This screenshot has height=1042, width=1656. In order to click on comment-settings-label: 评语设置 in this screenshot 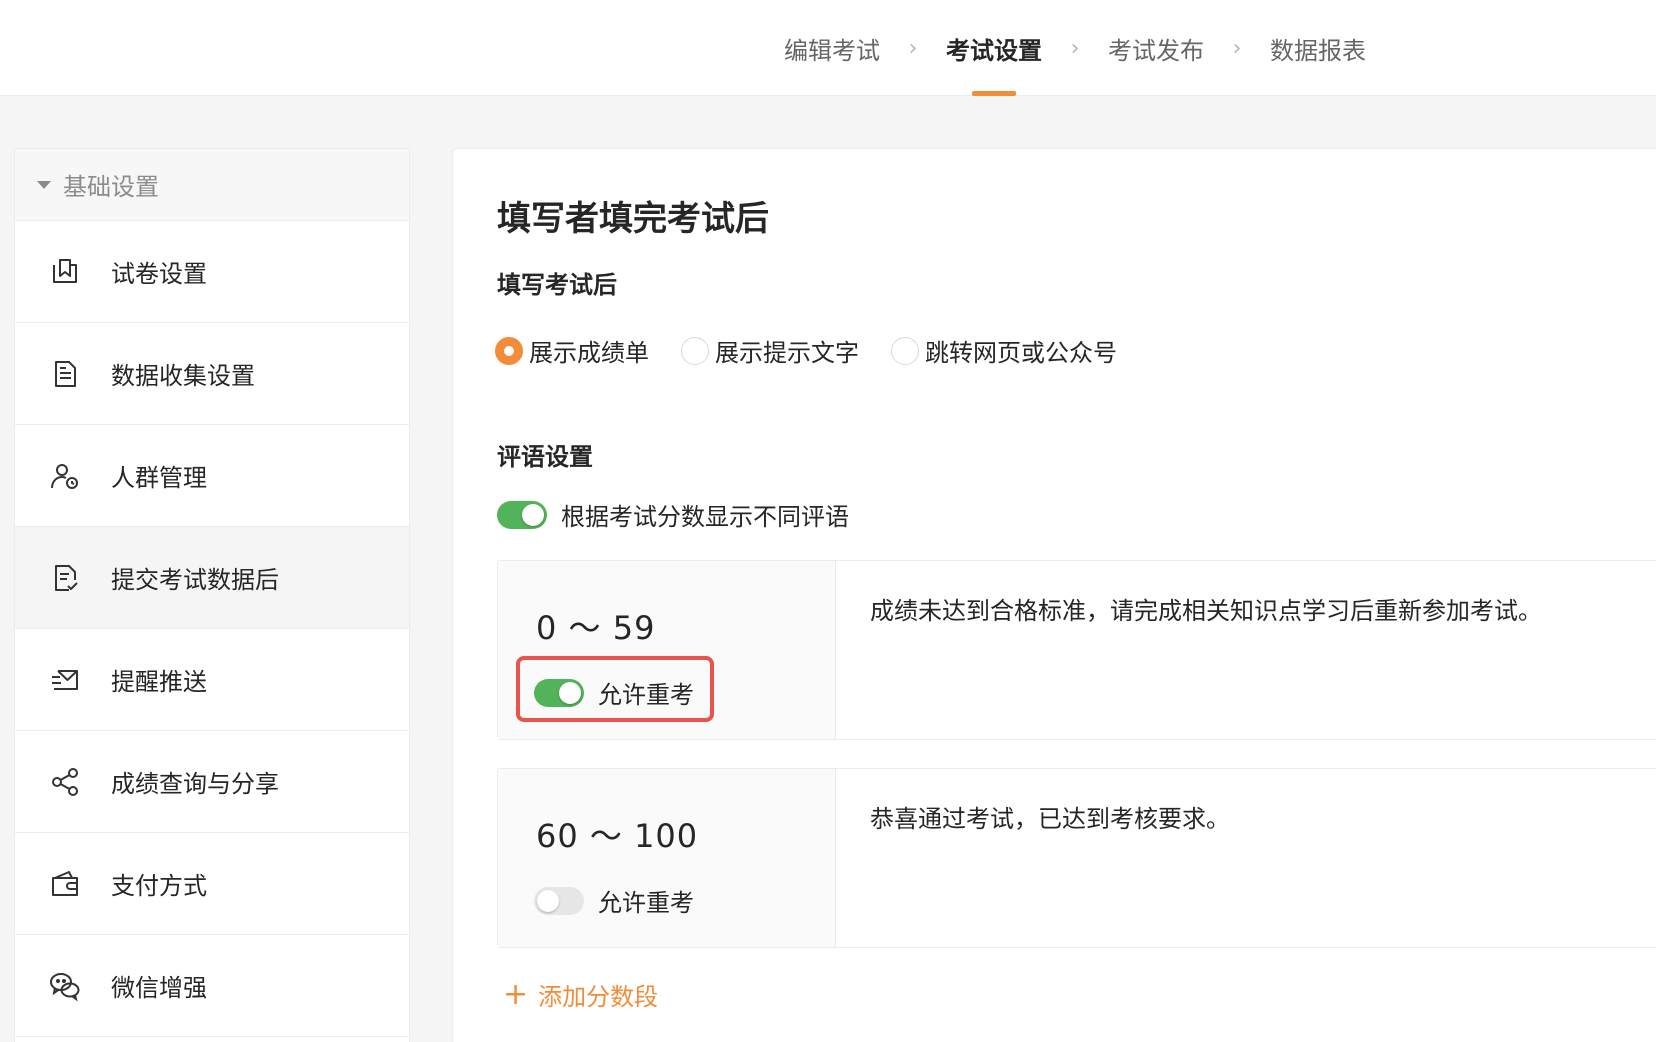, I will do `click(545, 457)`.